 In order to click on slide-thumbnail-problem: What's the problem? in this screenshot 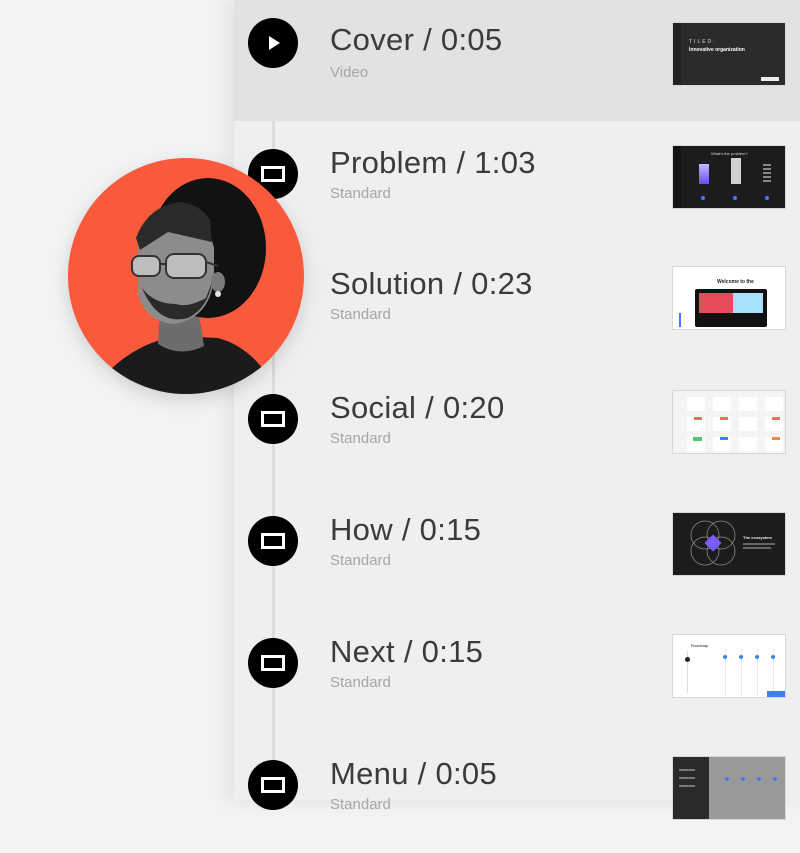, I will do `click(729, 177)`.